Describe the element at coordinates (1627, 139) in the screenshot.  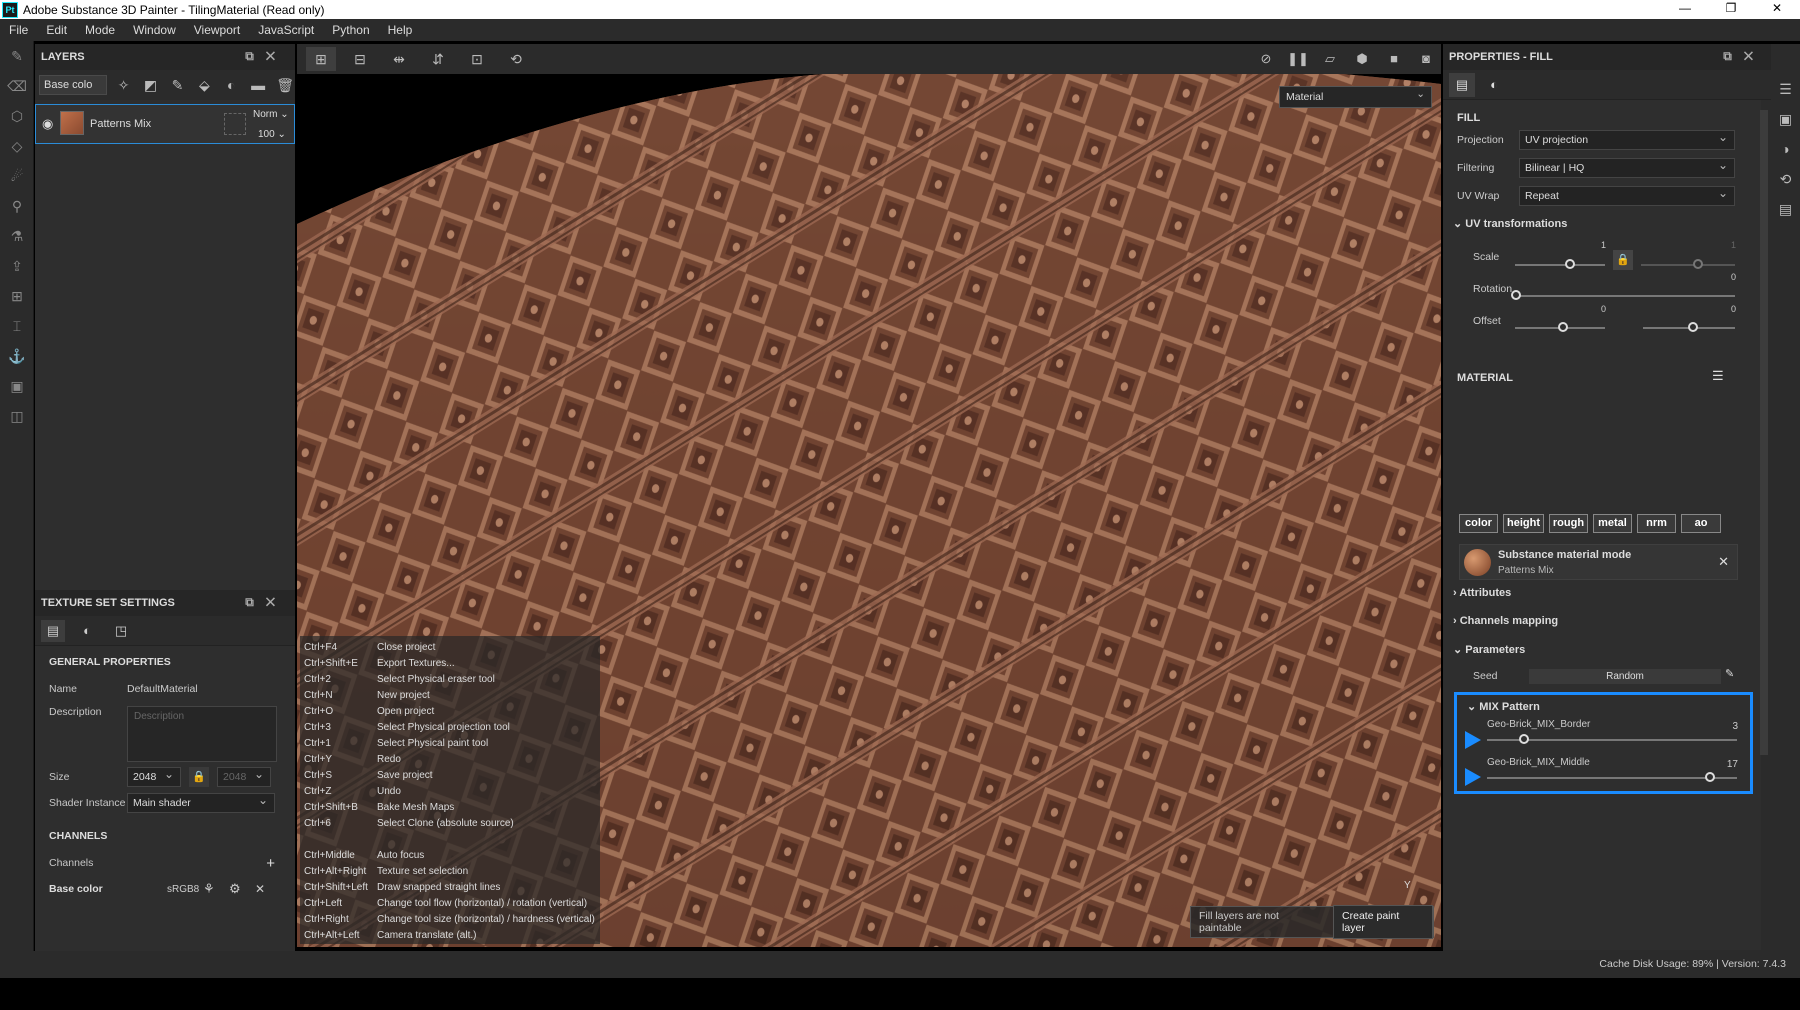
I see `projection-select: UV projection` at that location.